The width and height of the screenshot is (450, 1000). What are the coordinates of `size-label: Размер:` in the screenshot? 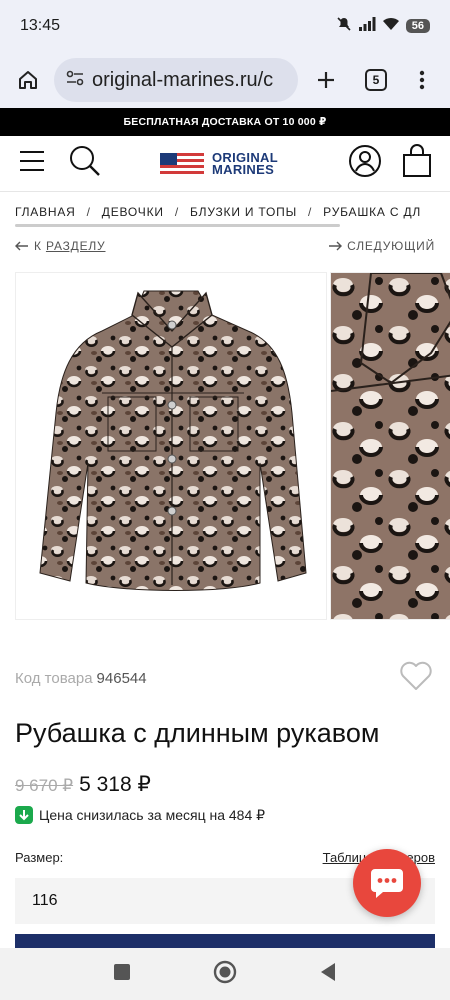 It's located at (39, 857).